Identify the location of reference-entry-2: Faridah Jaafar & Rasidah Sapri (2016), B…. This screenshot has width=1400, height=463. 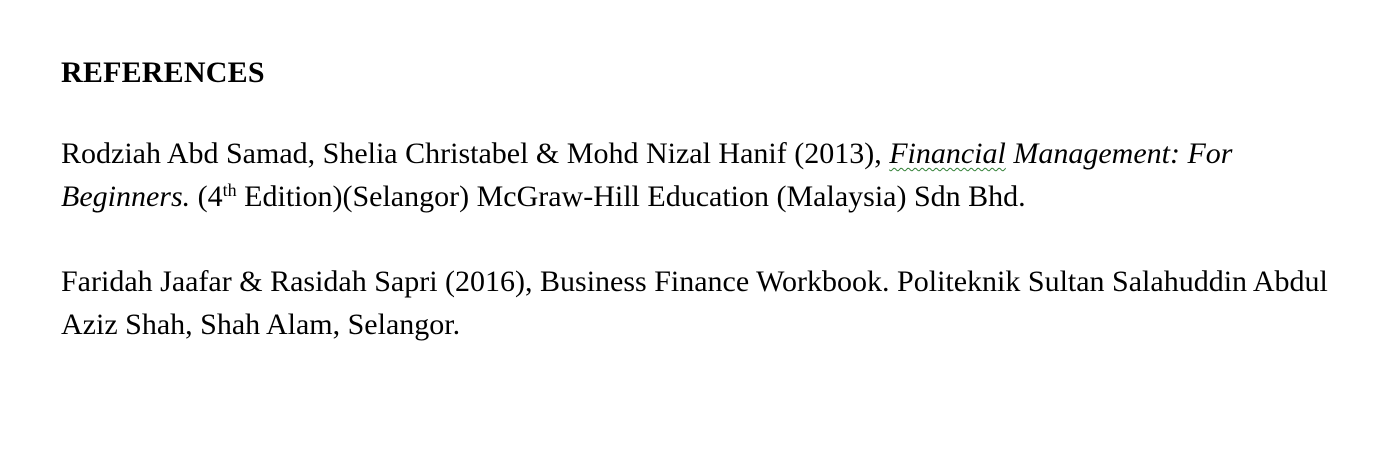
(694, 303).